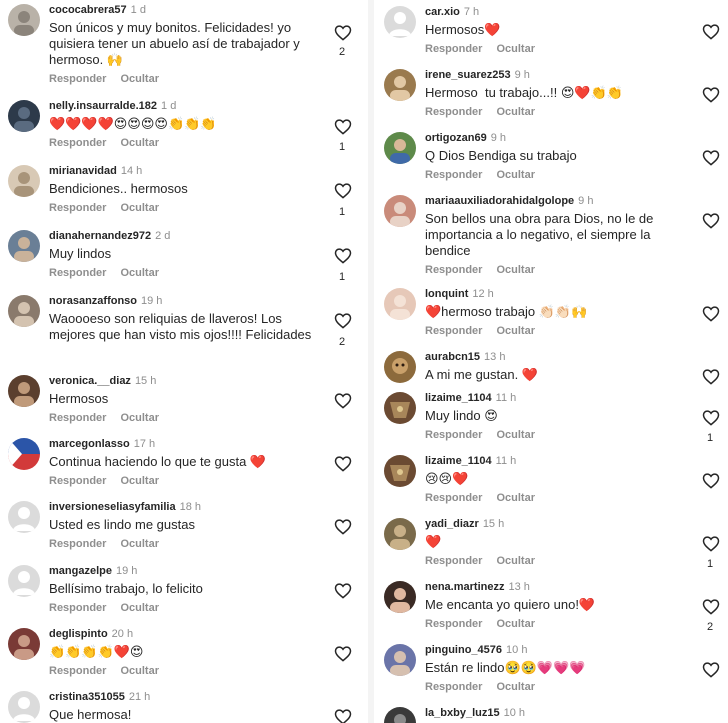  I want to click on comment-username: car.xio, so click(442, 12).